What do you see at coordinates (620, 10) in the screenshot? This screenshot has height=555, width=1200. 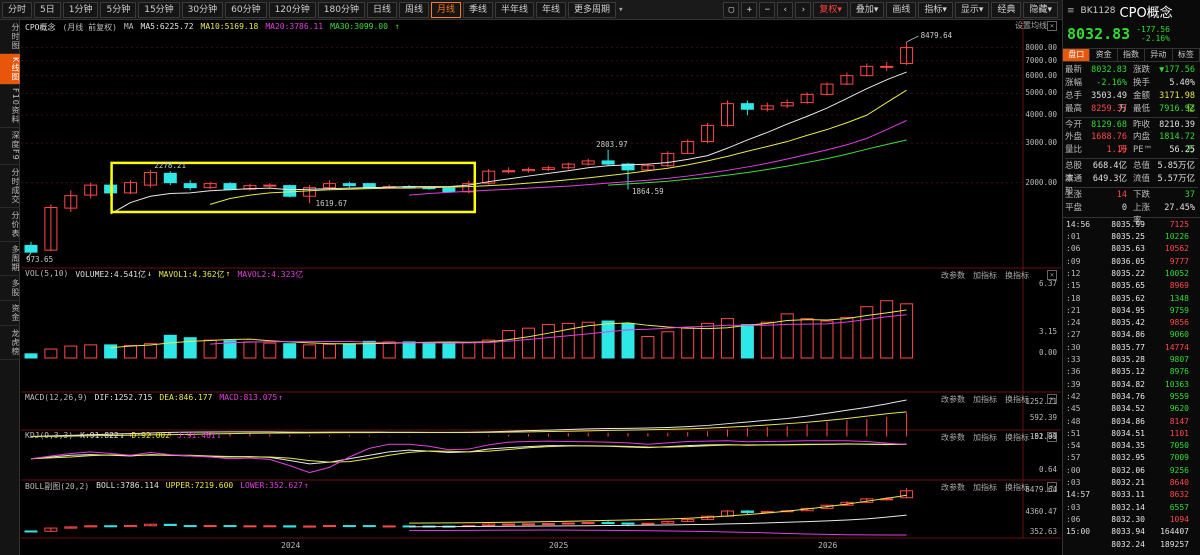 I see `more-periods-chevron-icon: ▾` at bounding box center [620, 10].